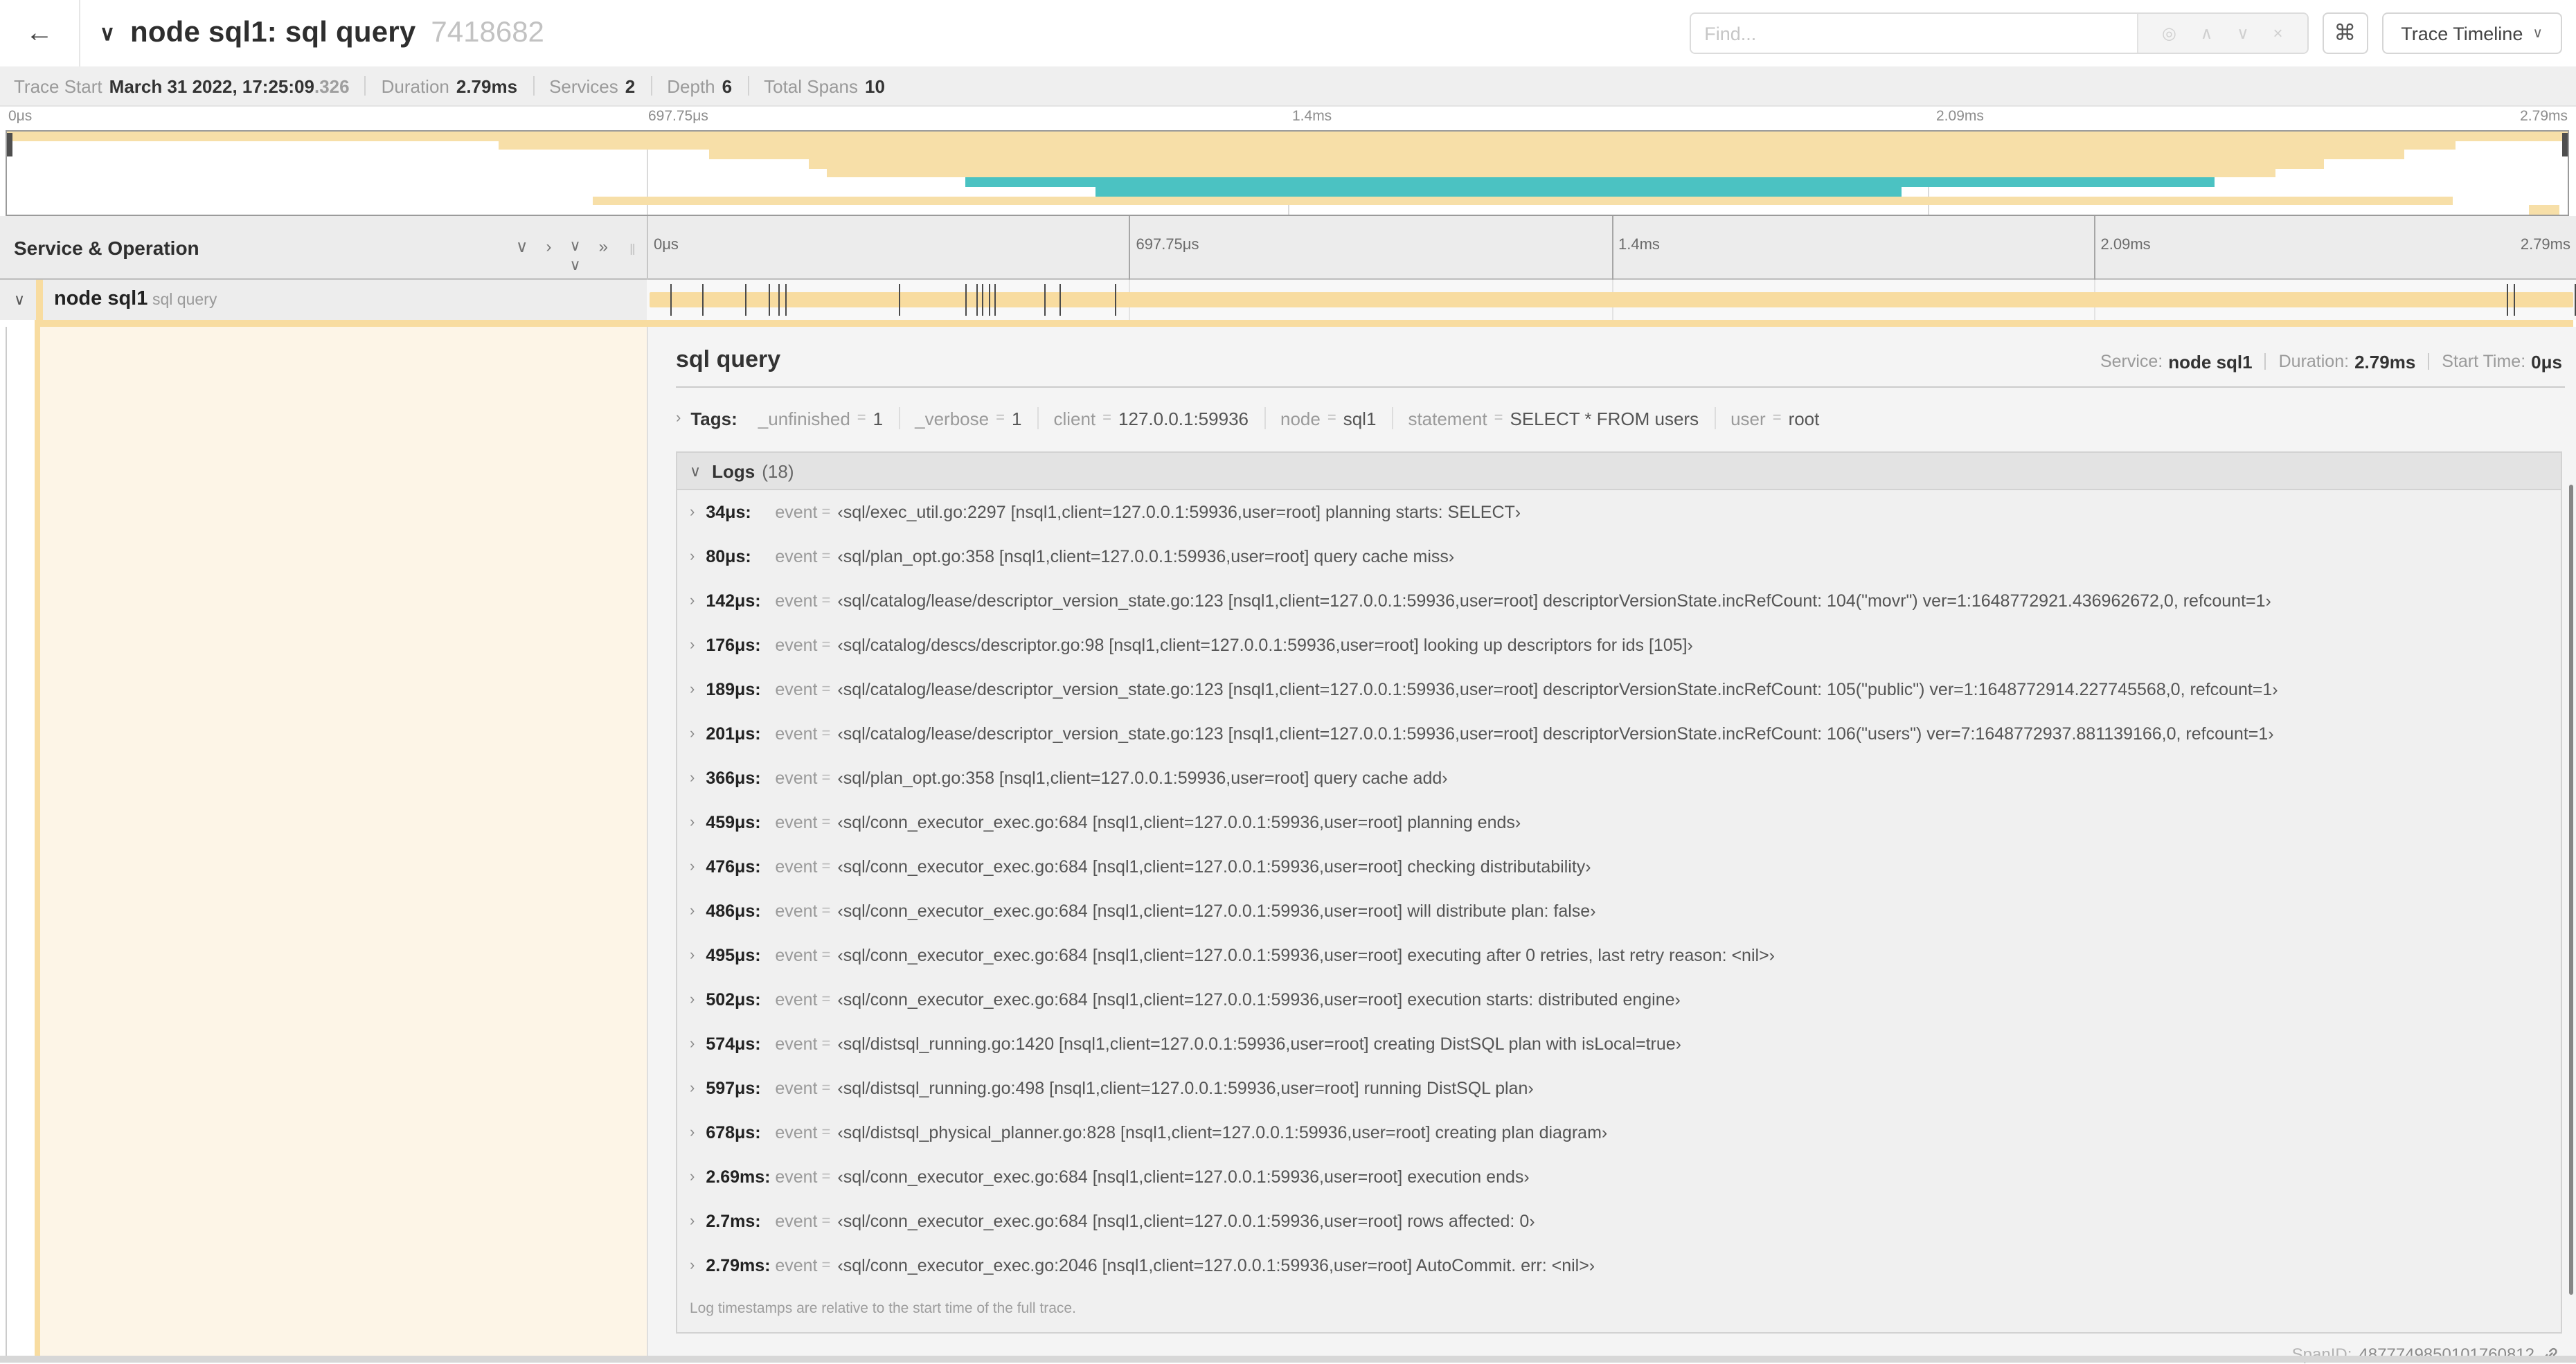  I want to click on trace-view-selector: Trace Timeline ∨, so click(2471, 33).